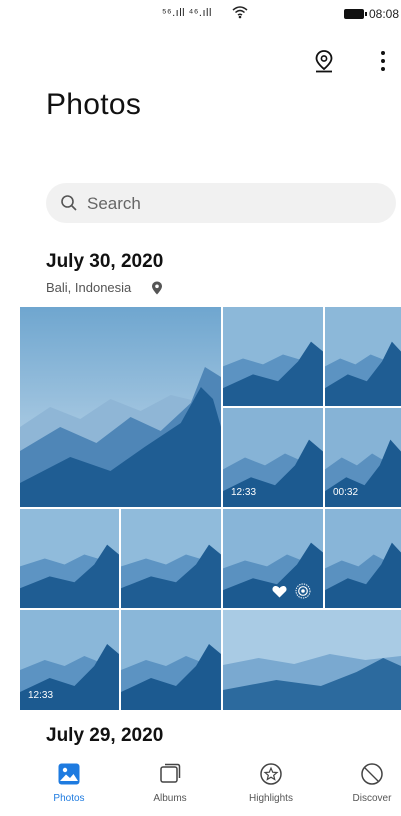 Image resolution: width=401 pixels, height=816 pixels. Describe the element at coordinates (187, 13) in the screenshot. I see `signal-indicator: ⁵⁶.ıll ⁴⁶.ıll` at that location.